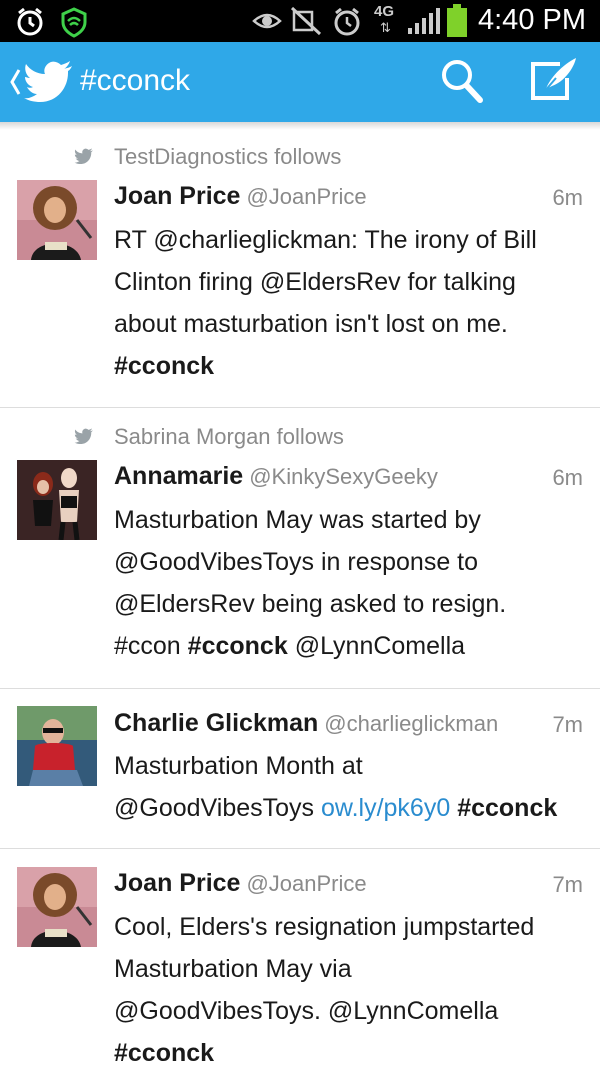 The image size is (600, 1074). Describe the element at coordinates (457, 20) in the screenshot. I see `battery-icon` at that location.